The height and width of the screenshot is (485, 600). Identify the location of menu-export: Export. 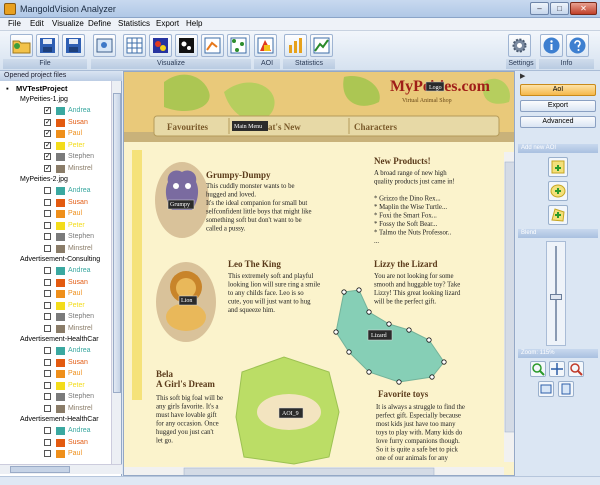
(167, 23).